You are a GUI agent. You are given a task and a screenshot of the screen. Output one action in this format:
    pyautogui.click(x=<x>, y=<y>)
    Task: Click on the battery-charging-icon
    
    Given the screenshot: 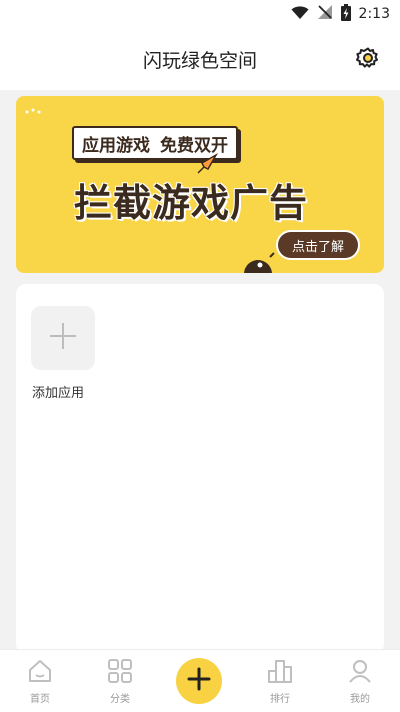 What is the action you would take?
    pyautogui.click(x=345, y=14)
    